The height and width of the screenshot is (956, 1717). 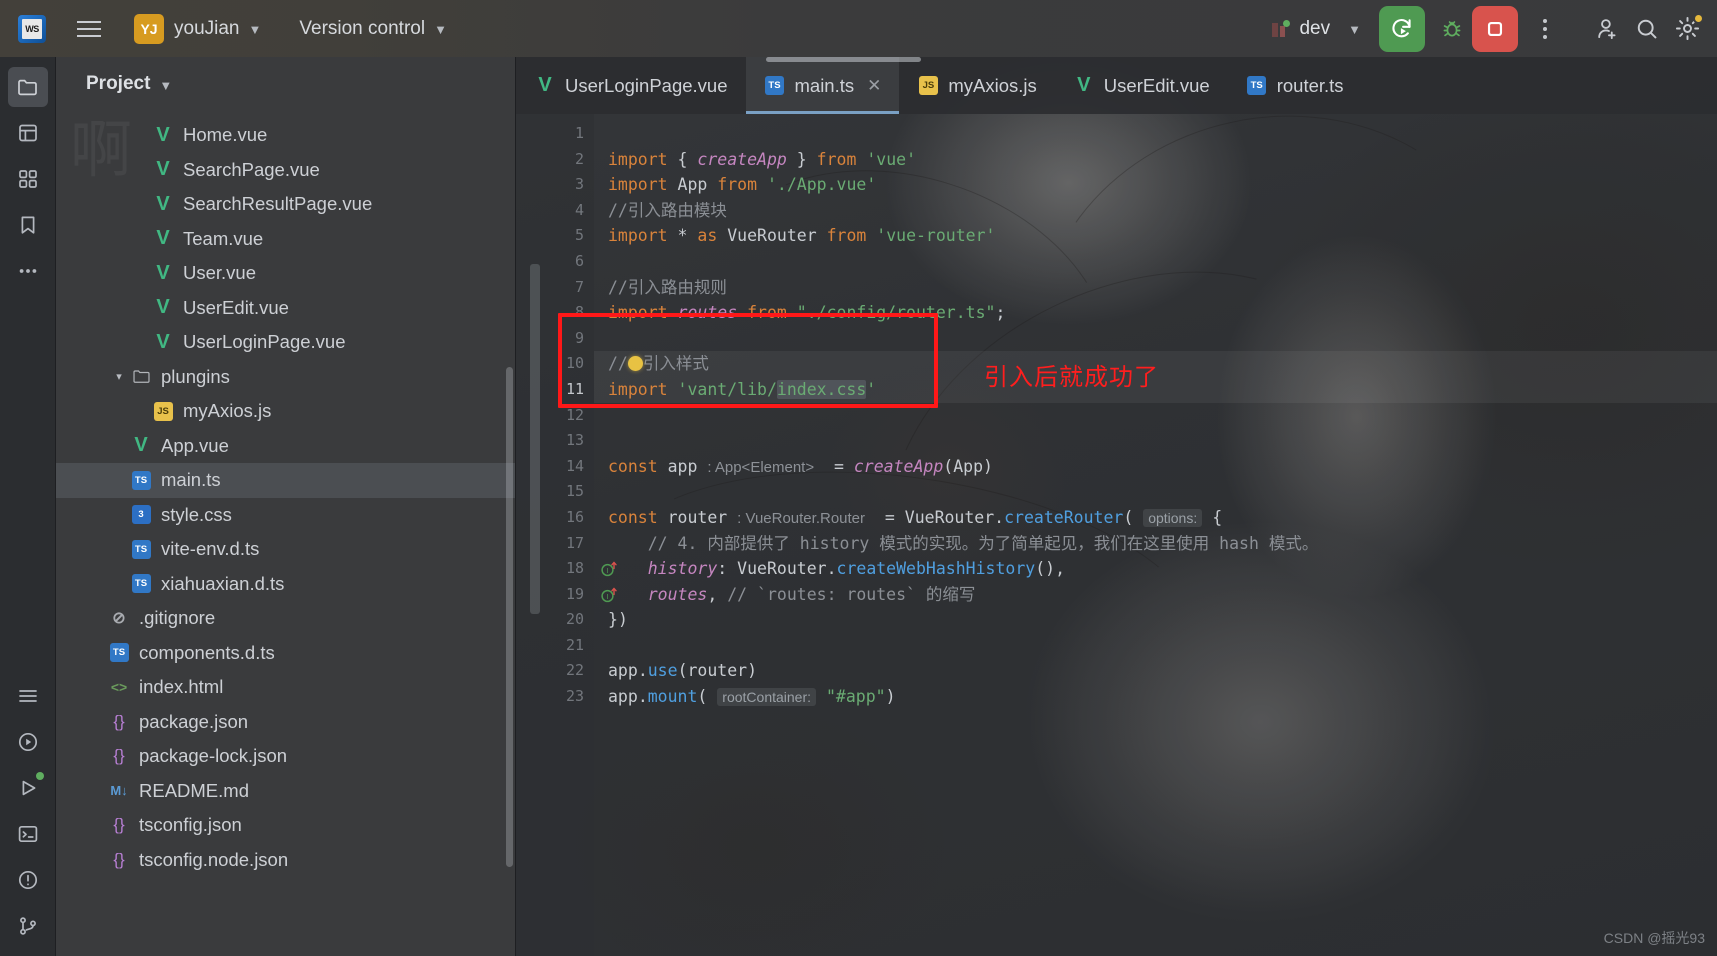 What do you see at coordinates (1654, 938) in the screenshot?
I see `csdn-watermark: CSDN @摇光93` at bounding box center [1654, 938].